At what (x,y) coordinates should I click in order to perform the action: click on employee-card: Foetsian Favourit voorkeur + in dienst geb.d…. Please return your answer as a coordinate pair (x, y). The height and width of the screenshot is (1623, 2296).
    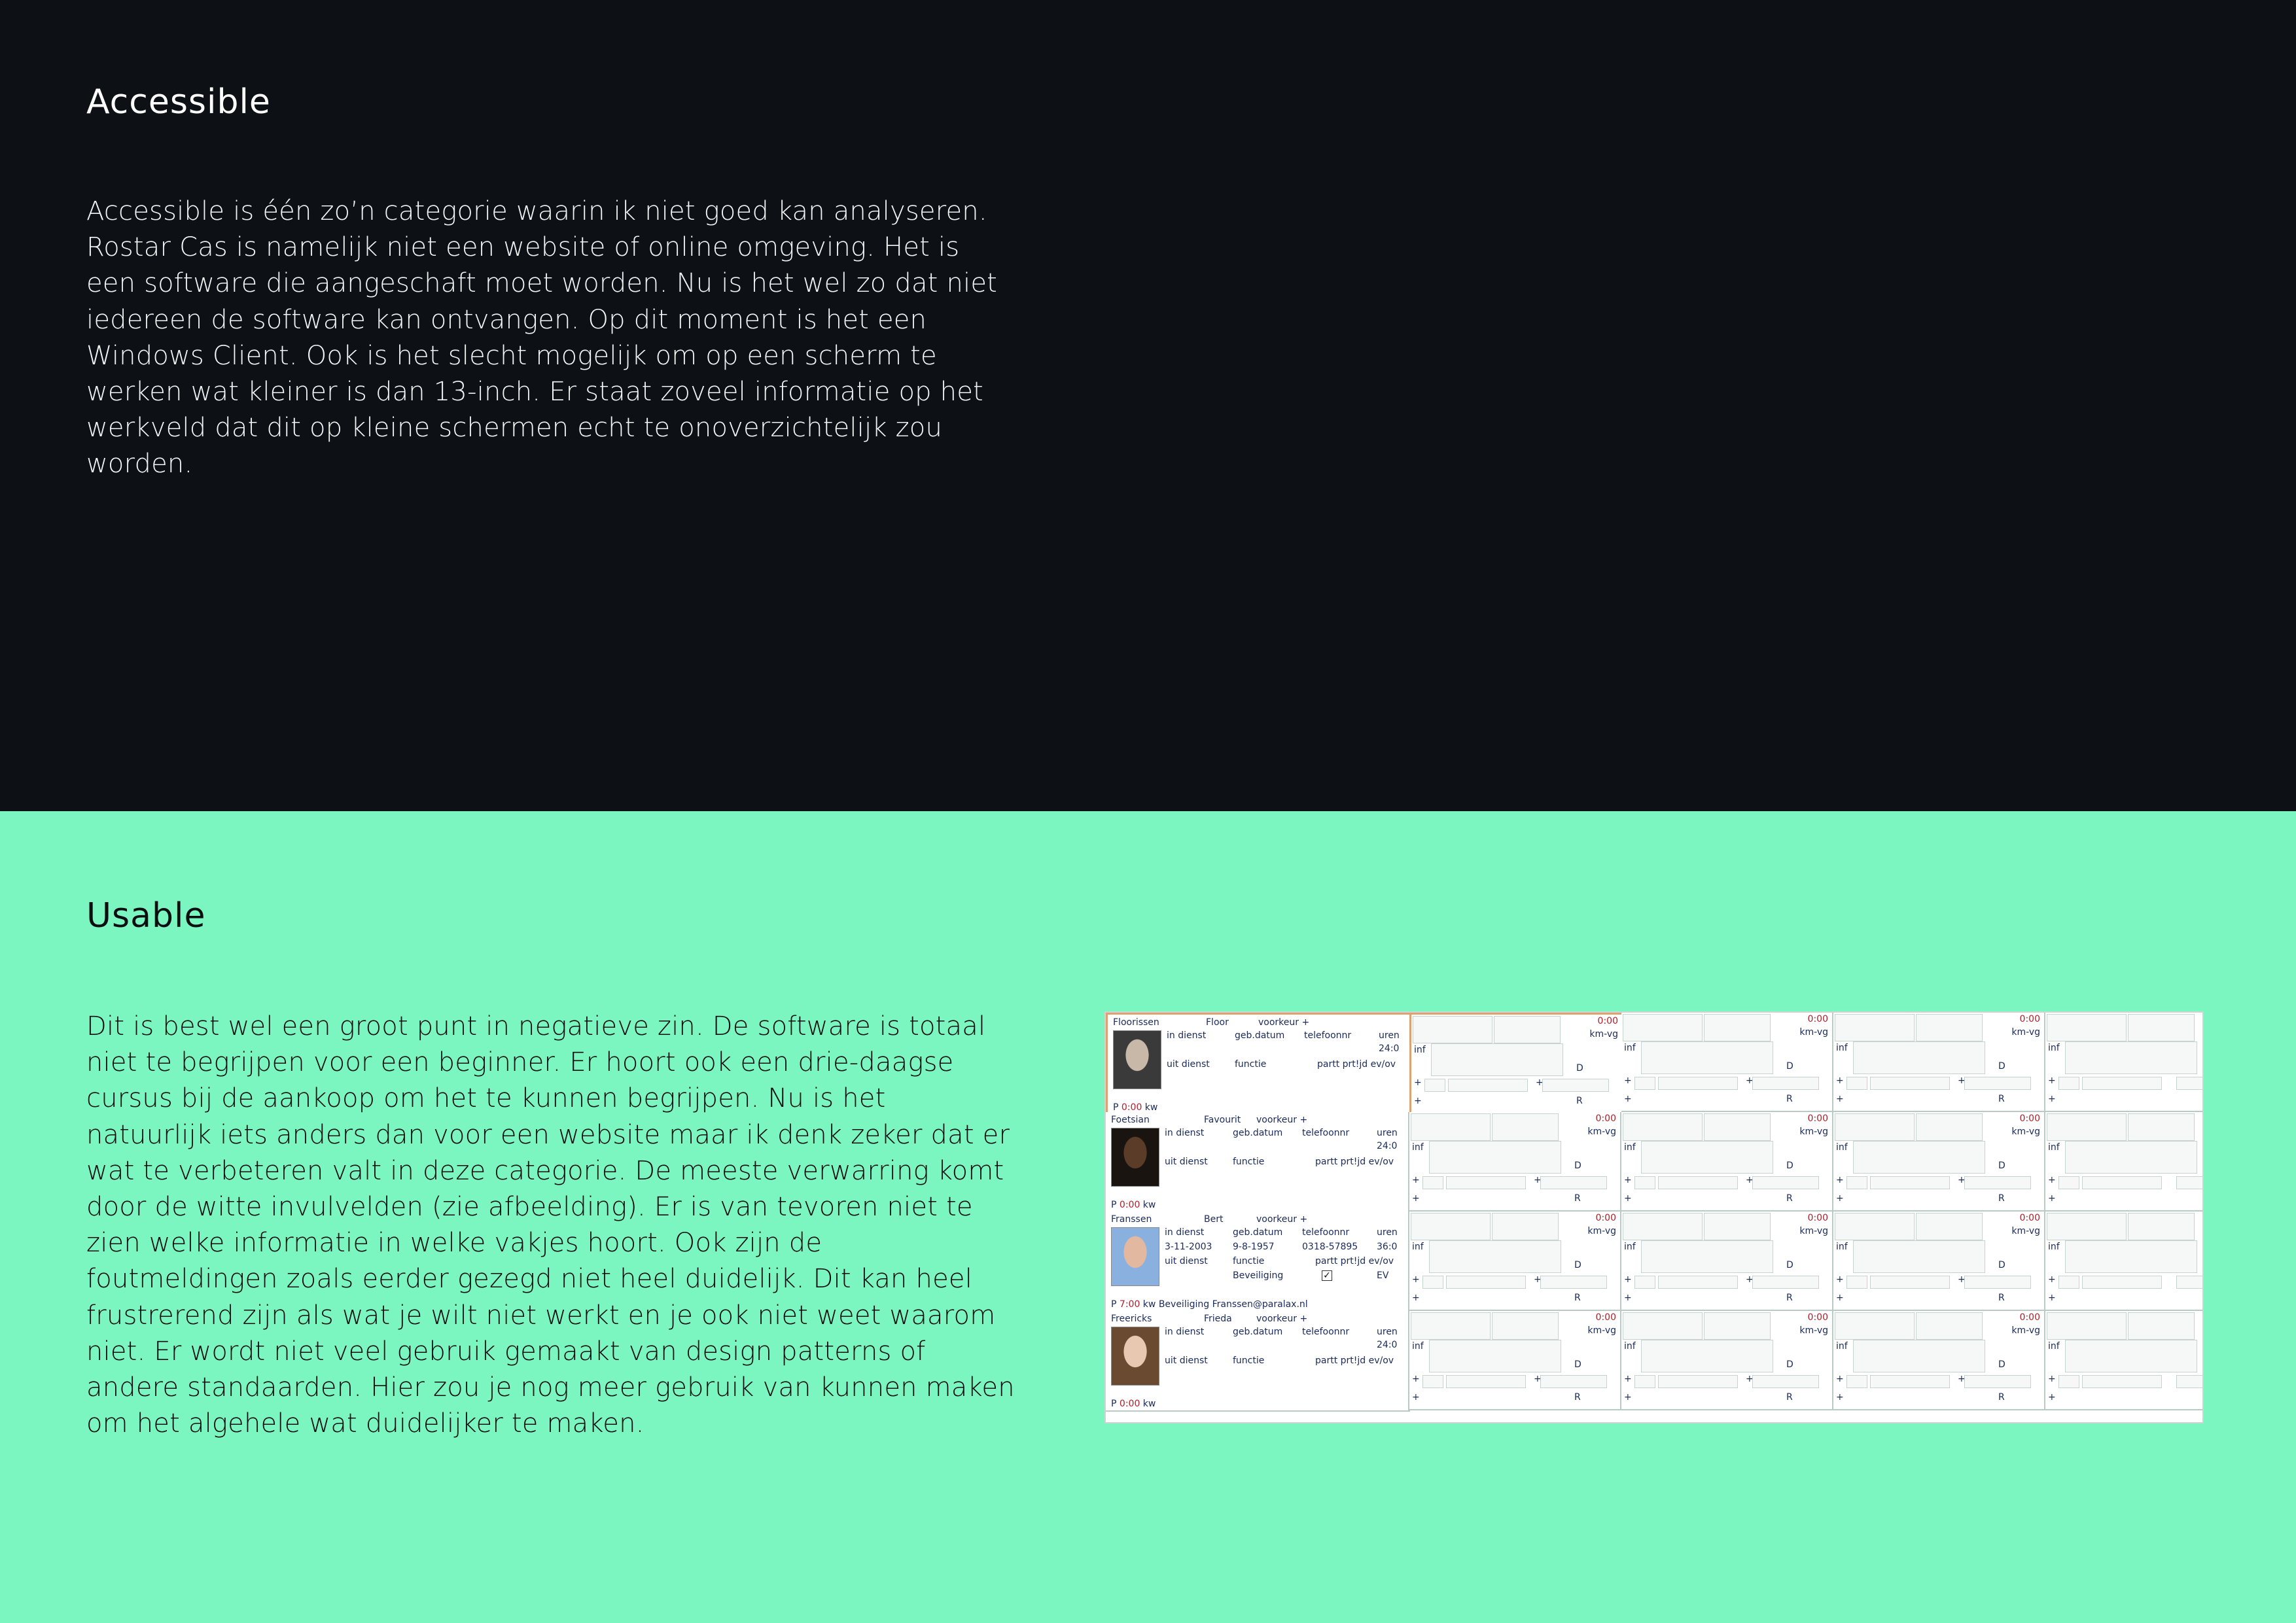
    Looking at the image, I should click on (1258, 1162).